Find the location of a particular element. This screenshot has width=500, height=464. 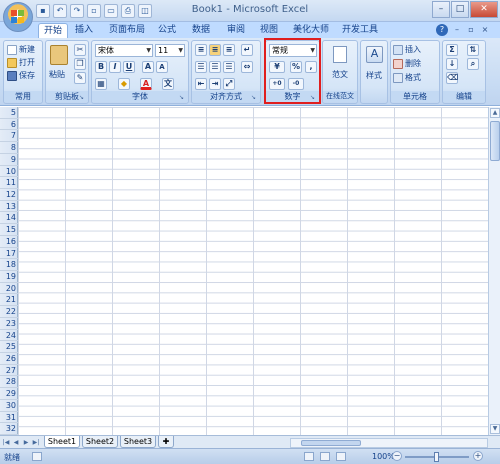

zoom-slider is located at coordinates (437, 457).